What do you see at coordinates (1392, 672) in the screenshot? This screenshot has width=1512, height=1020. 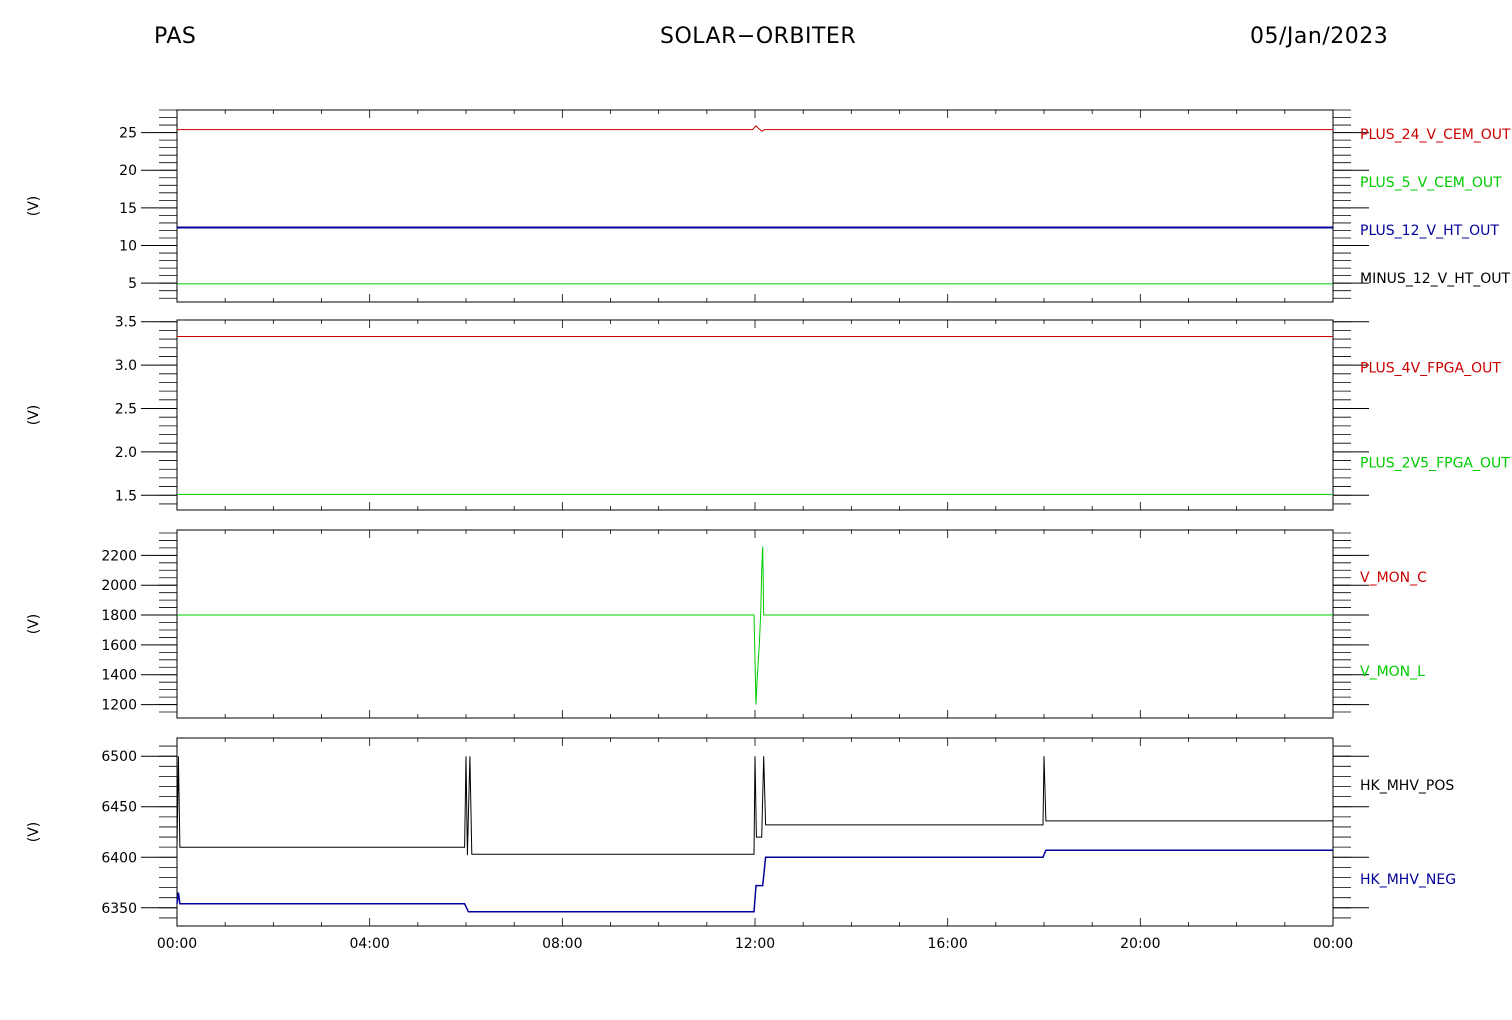 I see `panel-3-legend-label: V_MON_L` at bounding box center [1392, 672].